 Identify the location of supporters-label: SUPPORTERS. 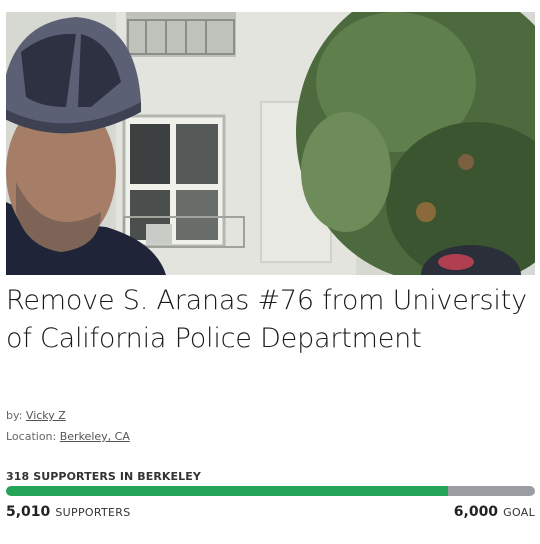
(93, 512).